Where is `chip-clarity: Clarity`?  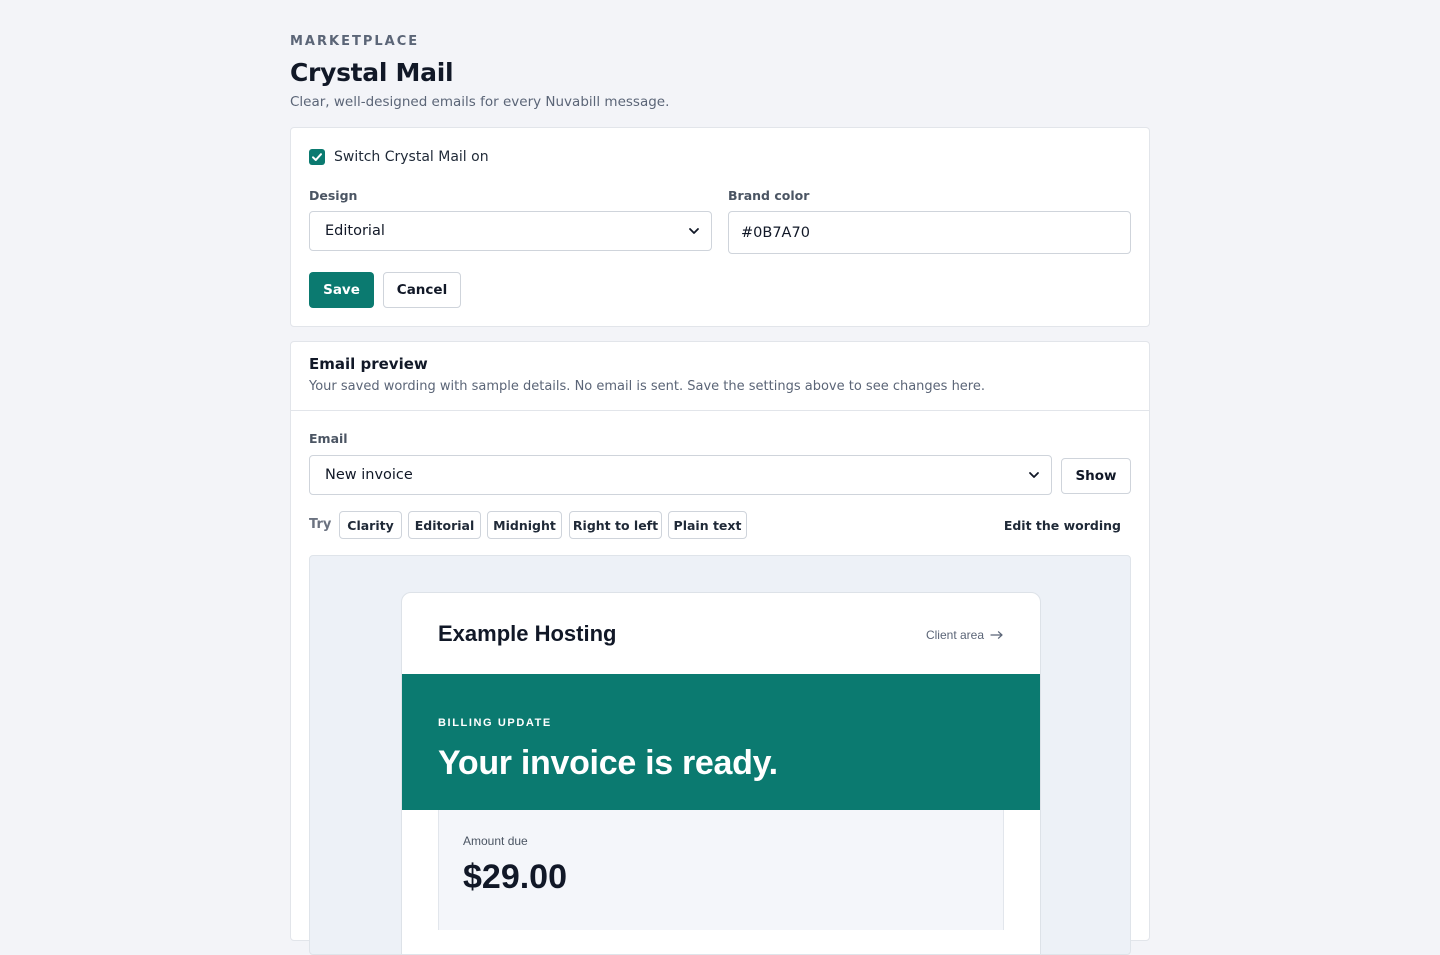
chip-clarity: Clarity is located at coordinates (370, 525).